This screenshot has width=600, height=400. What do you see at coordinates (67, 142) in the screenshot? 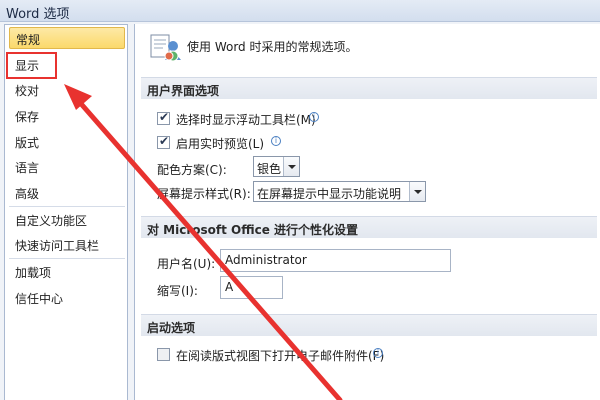
I see `sidebar-item-layout: 版式` at bounding box center [67, 142].